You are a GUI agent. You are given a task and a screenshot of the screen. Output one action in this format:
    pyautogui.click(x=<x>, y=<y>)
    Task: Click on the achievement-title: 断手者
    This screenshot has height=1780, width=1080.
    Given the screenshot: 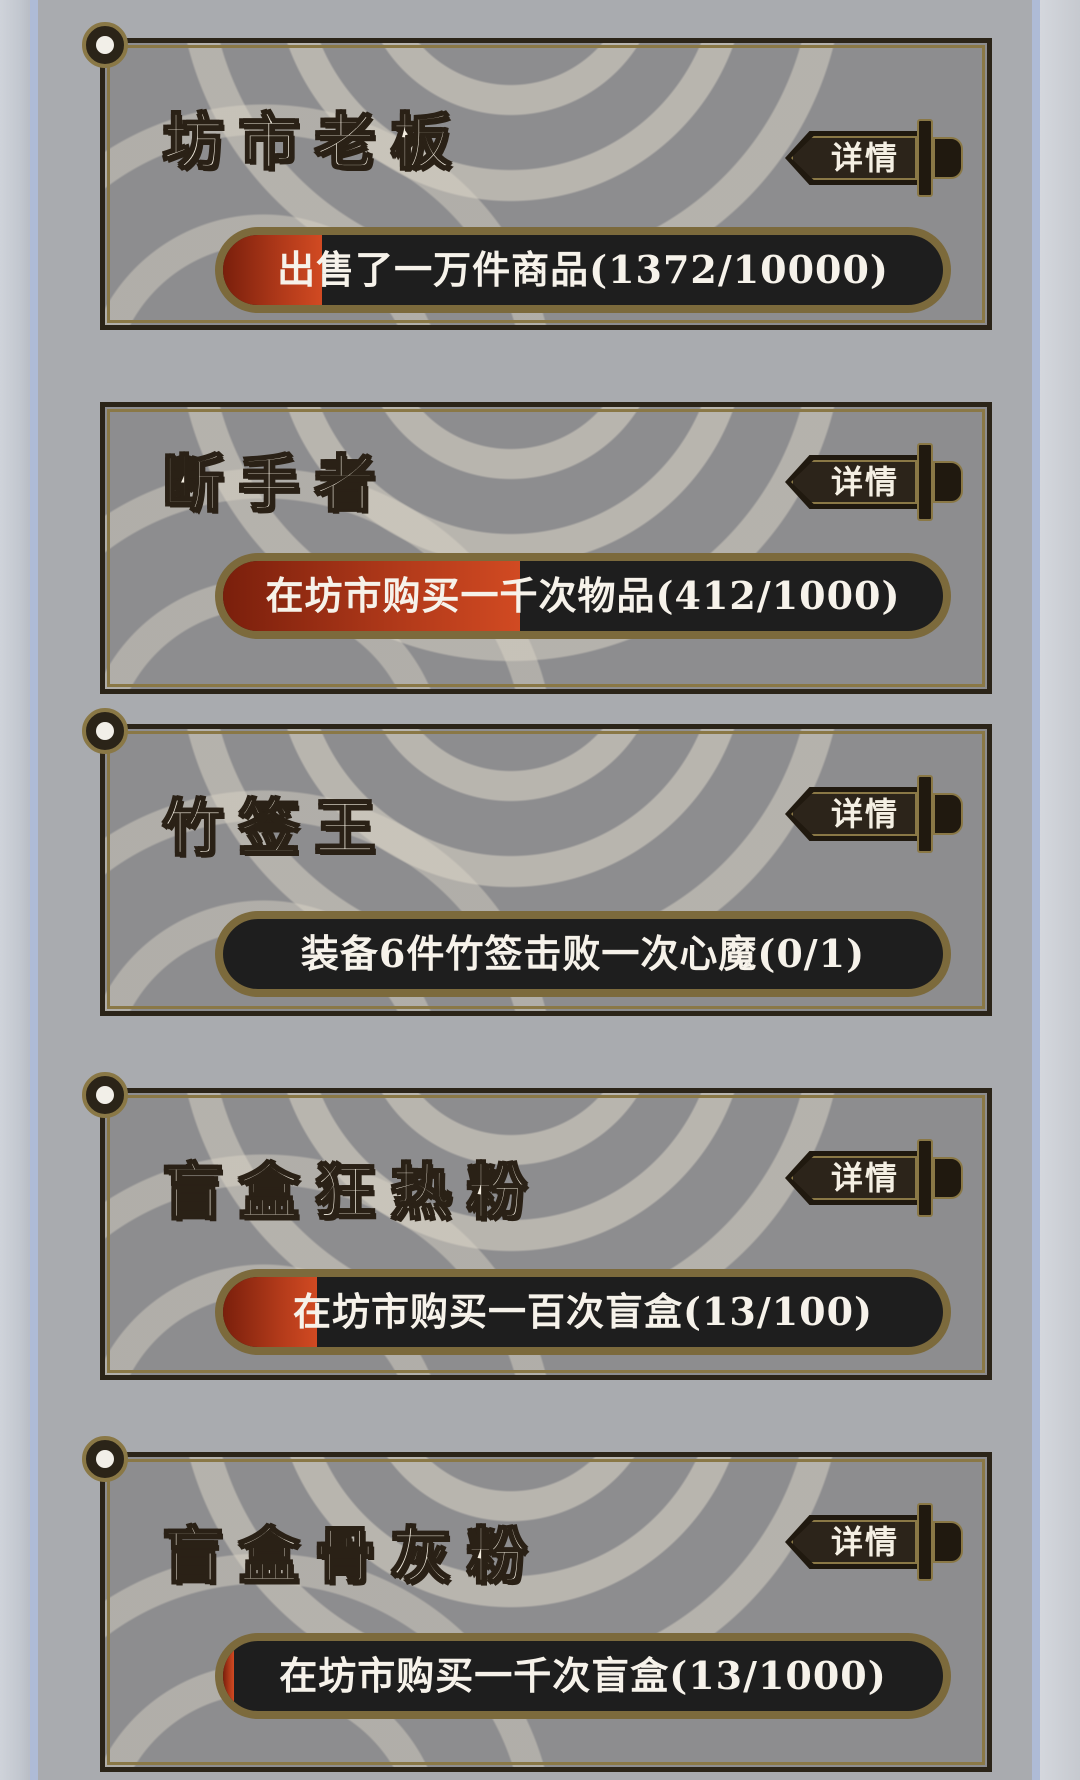 What is the action you would take?
    pyautogui.click(x=276, y=485)
    